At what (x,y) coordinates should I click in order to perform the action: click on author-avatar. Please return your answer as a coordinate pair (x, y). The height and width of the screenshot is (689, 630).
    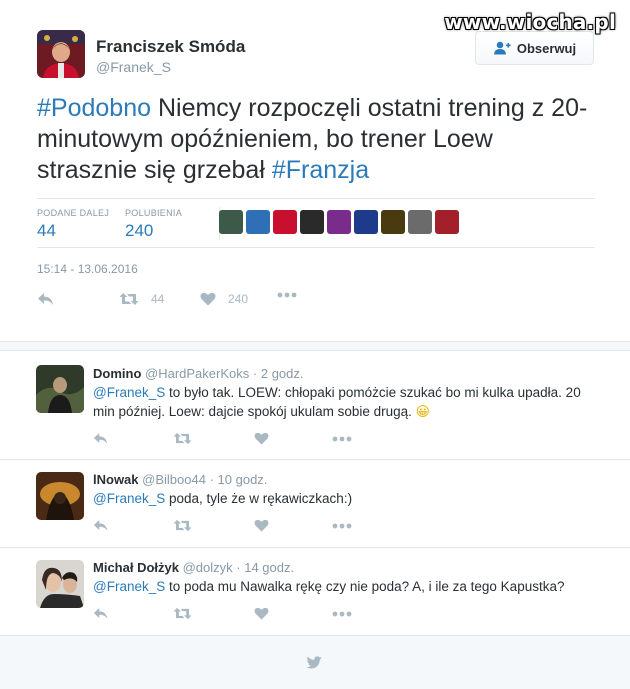
    Looking at the image, I should click on (61, 54).